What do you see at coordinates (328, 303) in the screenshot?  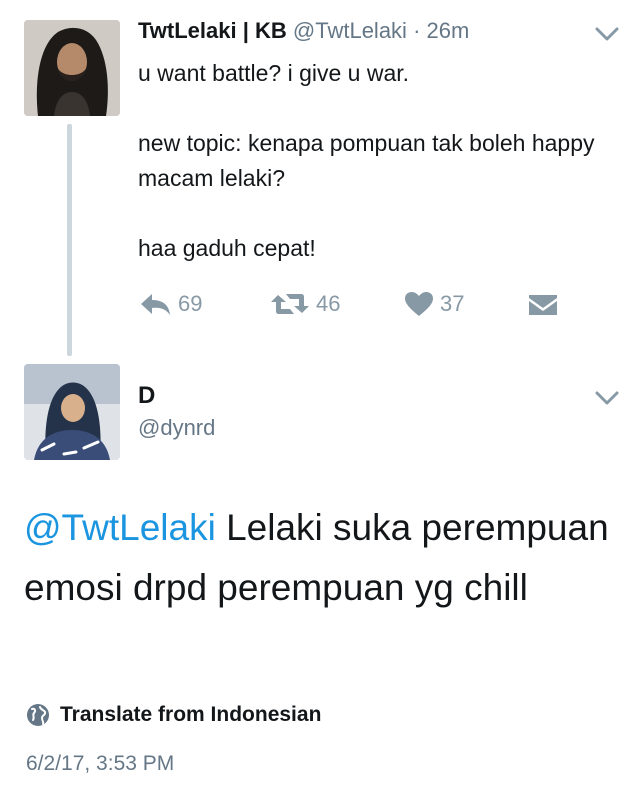 I see `retweet-count: 46` at bounding box center [328, 303].